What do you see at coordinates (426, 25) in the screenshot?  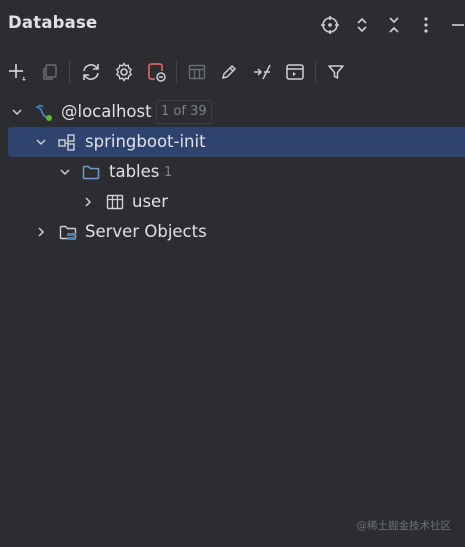 I see `more-options-icon` at bounding box center [426, 25].